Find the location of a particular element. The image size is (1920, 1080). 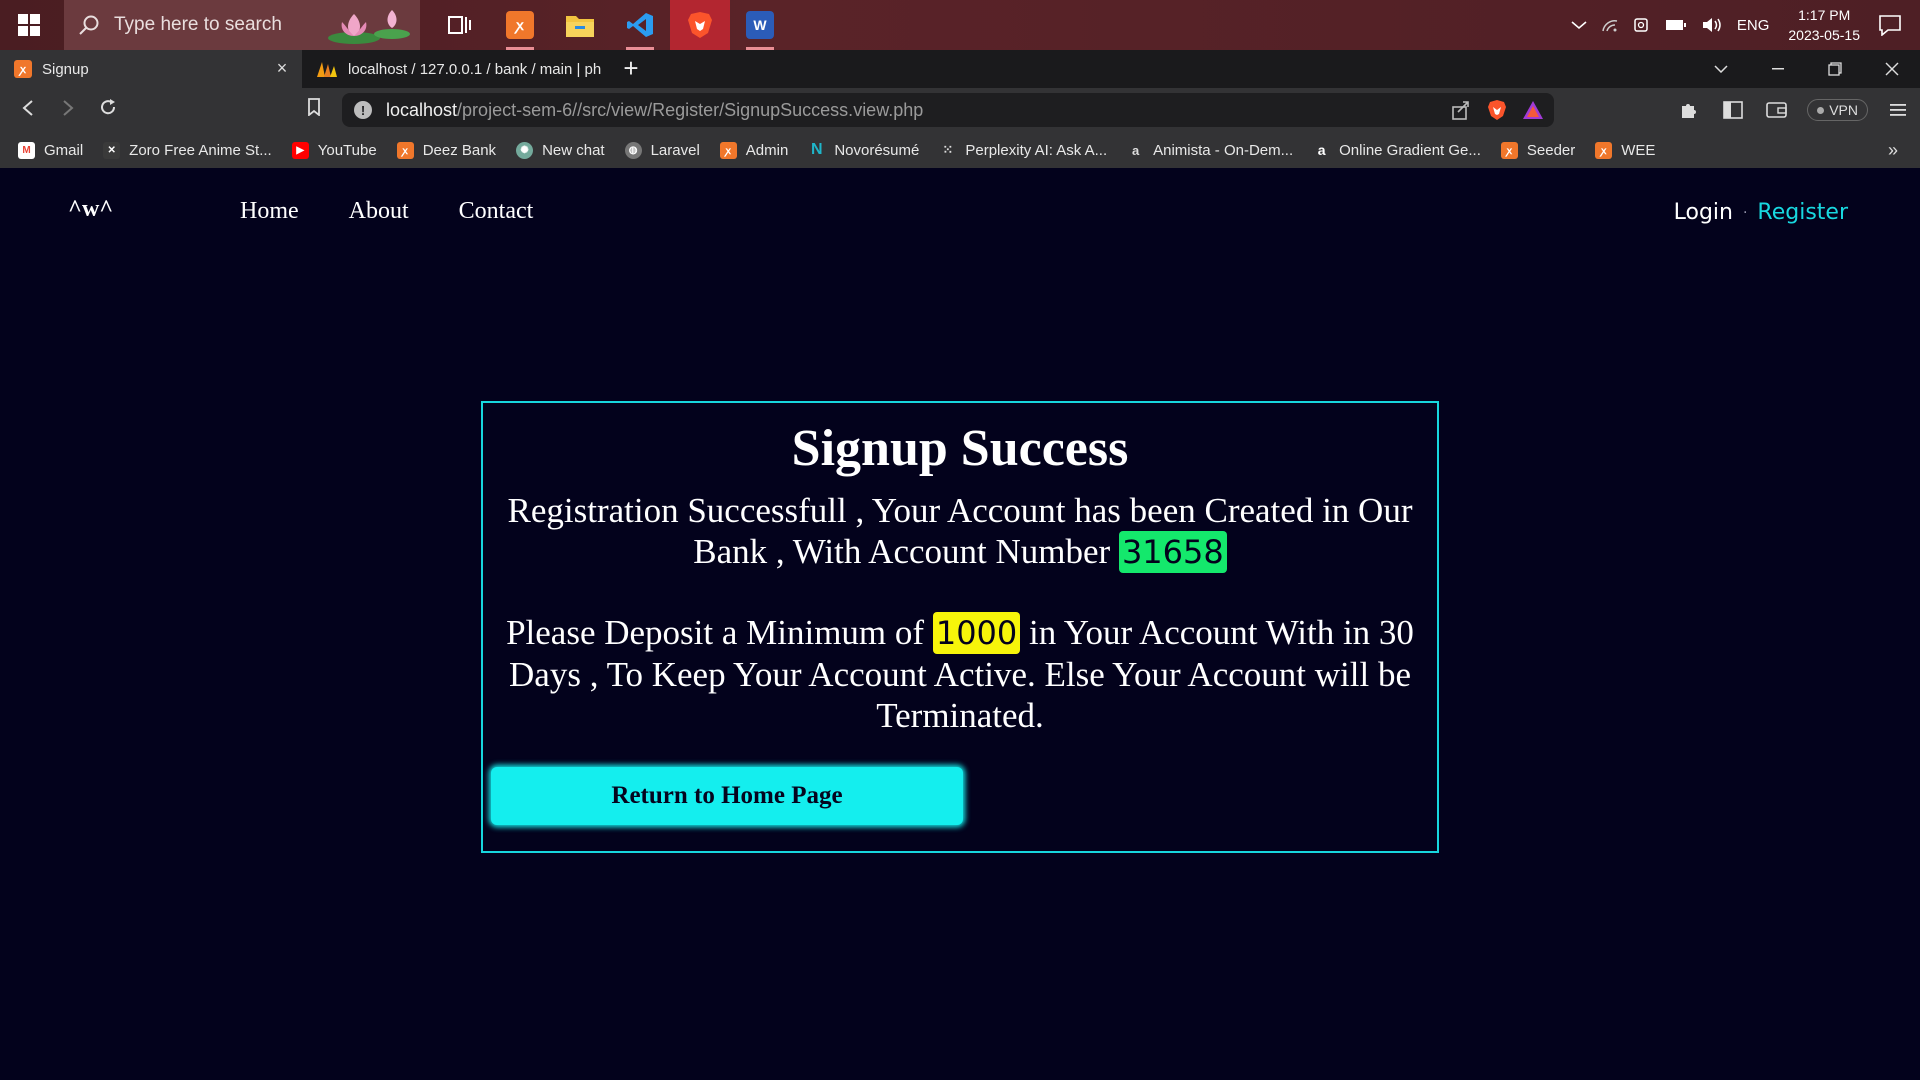

restore-button is located at coordinates (1834, 69).